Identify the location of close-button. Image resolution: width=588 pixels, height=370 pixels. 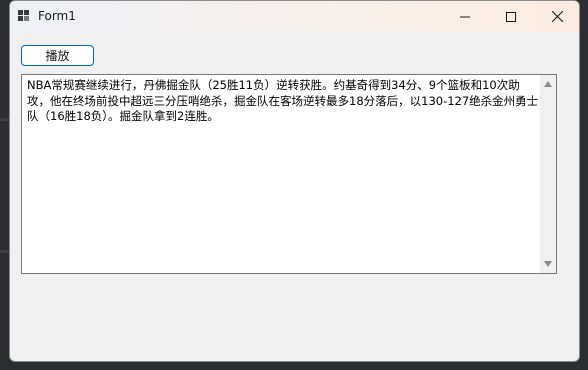
(556, 16).